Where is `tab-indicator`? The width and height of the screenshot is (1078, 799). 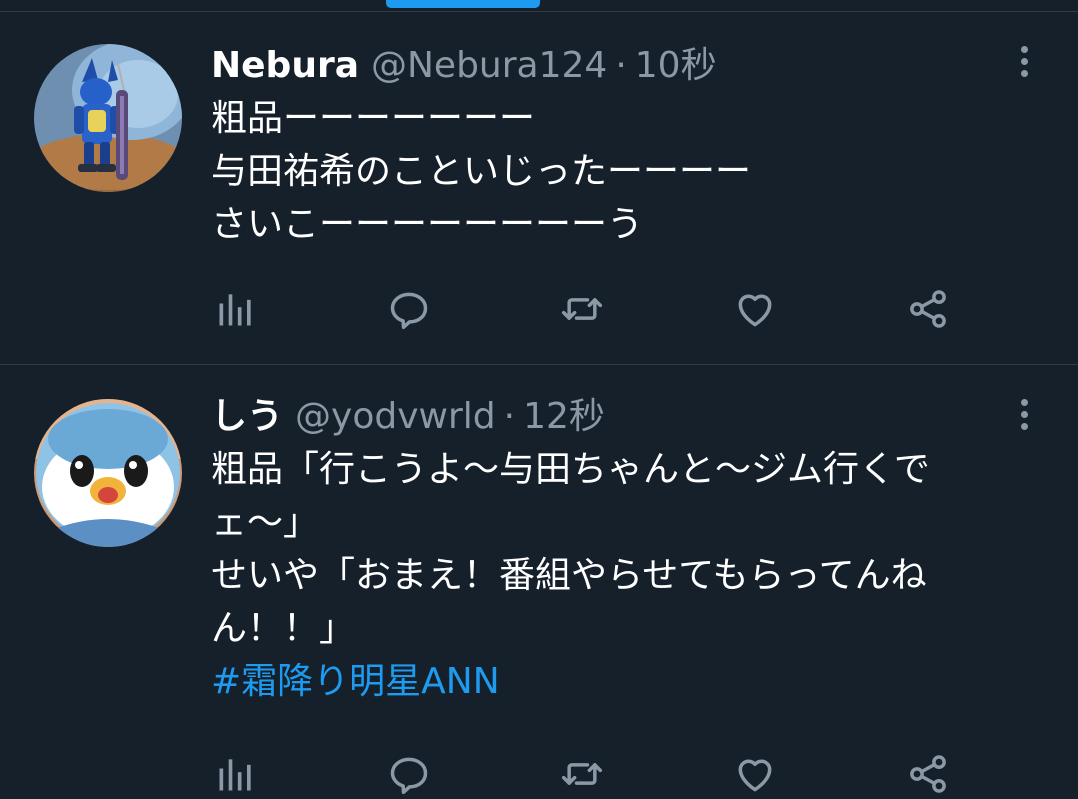 tab-indicator is located at coordinates (463, 4).